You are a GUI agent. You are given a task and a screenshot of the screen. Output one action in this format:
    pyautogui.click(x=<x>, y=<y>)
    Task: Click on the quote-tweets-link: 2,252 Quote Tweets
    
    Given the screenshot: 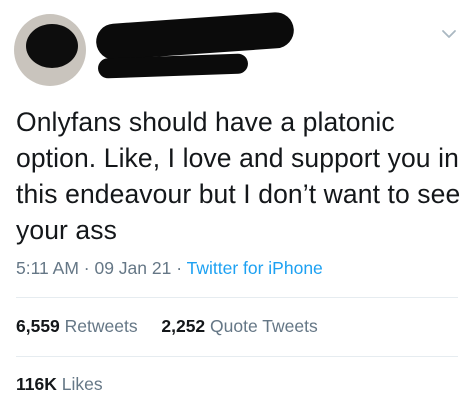 What is the action you would take?
    pyautogui.click(x=239, y=326)
    